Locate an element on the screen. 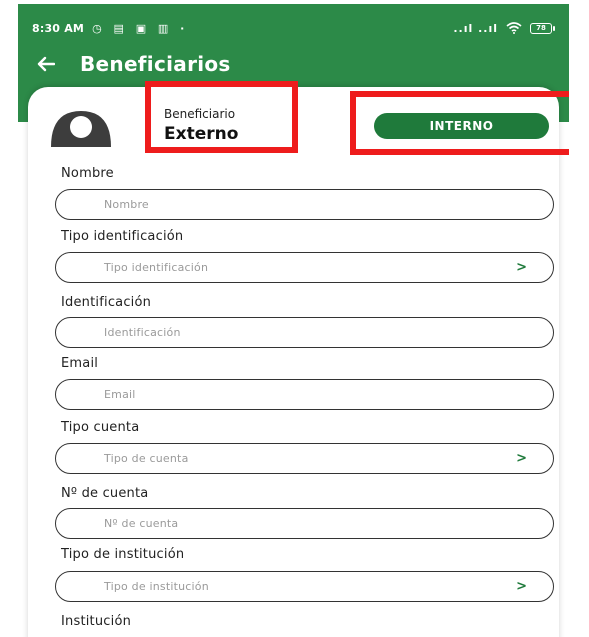 Image resolution: width=589 pixels, height=637 pixels. email-placeholder: Email is located at coordinates (120, 394).